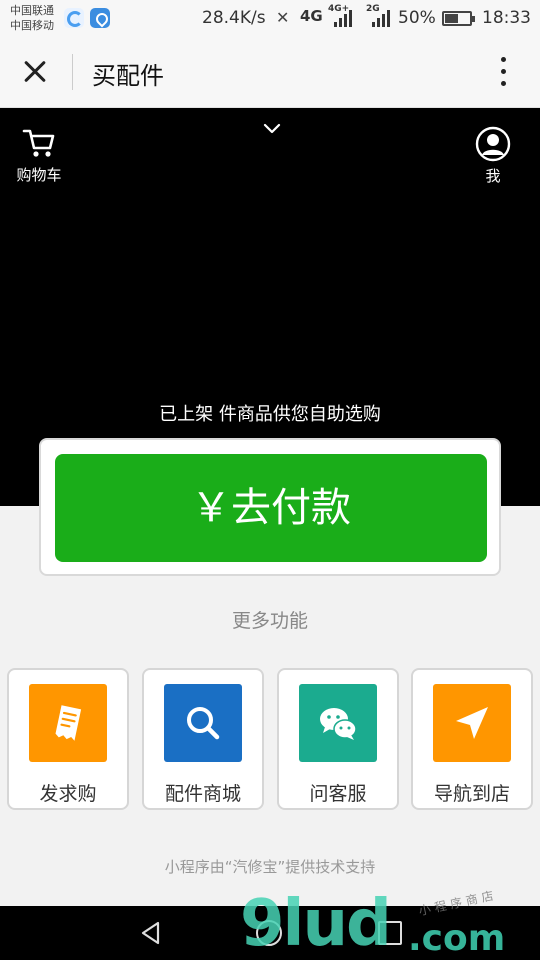 Image resolution: width=540 pixels, height=960 pixels. Describe the element at coordinates (74, 18) in the screenshot. I see `sync-app-icon` at that location.